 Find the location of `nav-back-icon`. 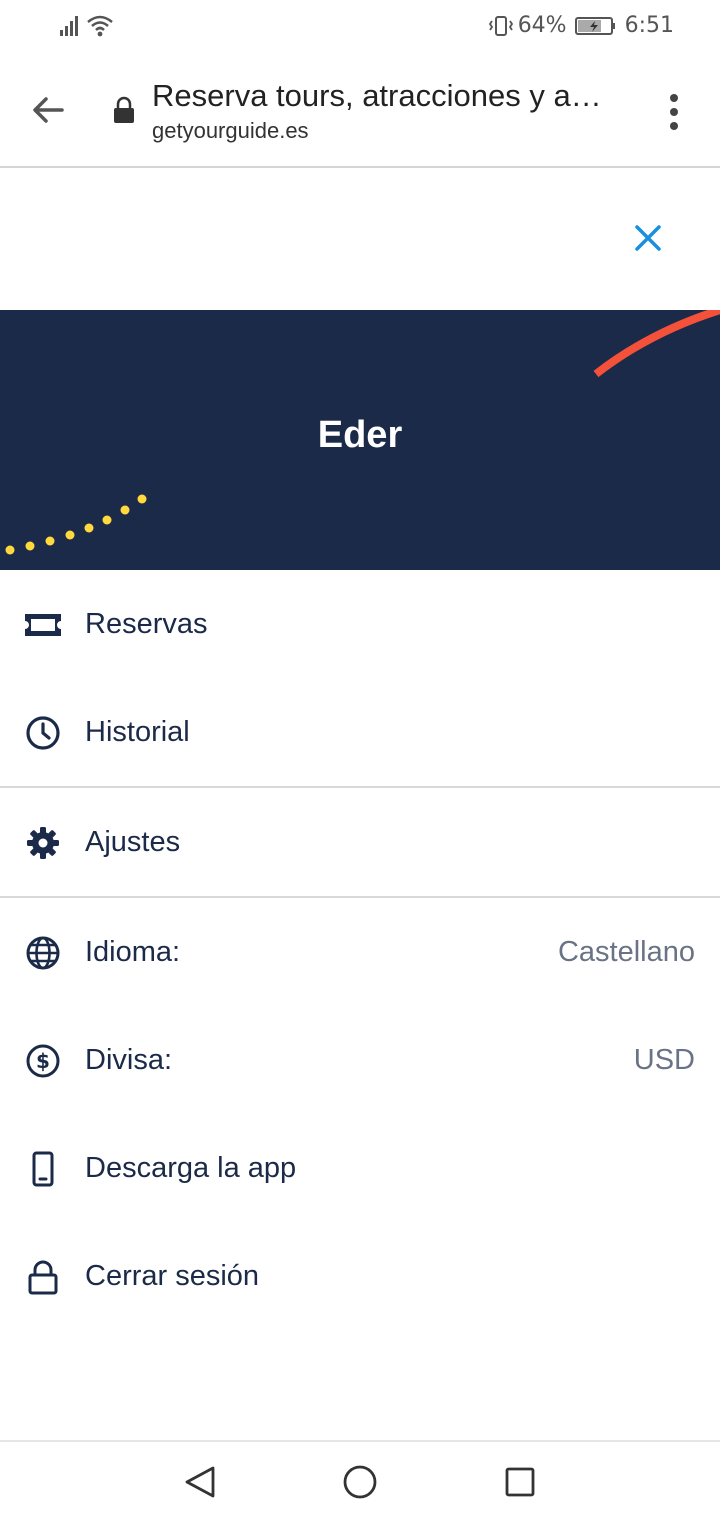

nav-back-icon is located at coordinates (200, 1482).